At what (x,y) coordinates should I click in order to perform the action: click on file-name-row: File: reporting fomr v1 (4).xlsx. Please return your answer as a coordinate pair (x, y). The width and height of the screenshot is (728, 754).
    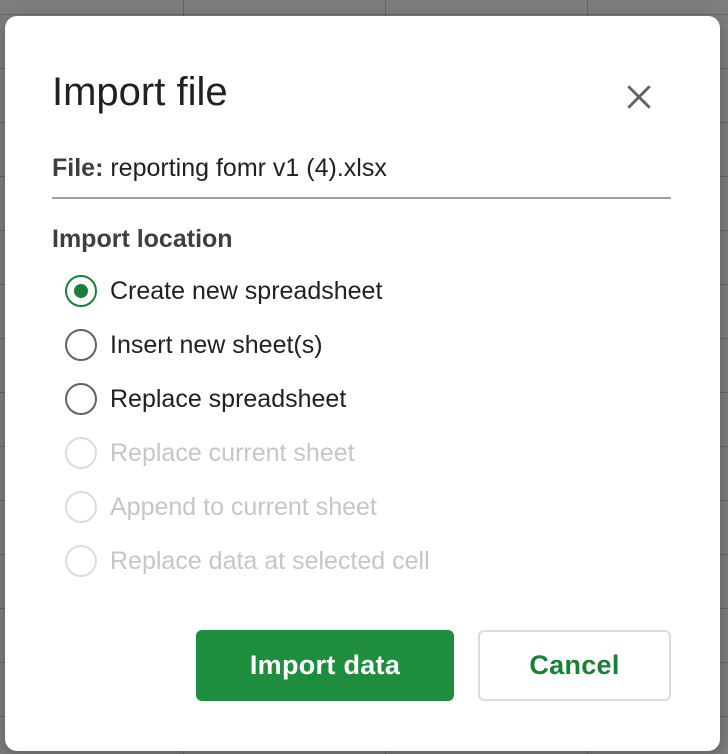
    Looking at the image, I should click on (361, 175).